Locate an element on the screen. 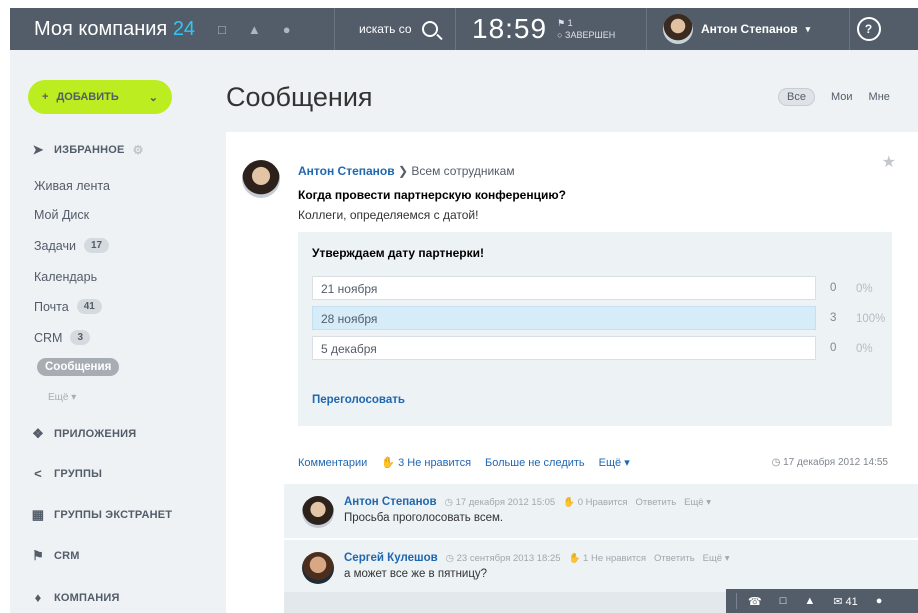 The image size is (918, 613). poll-option: 5 декабря is located at coordinates (564, 348).